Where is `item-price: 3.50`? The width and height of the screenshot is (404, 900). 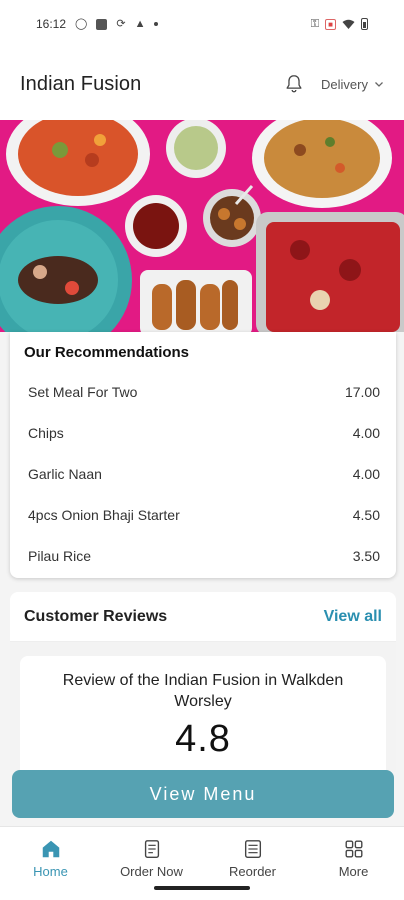
item-price: 3.50 is located at coordinates (366, 555).